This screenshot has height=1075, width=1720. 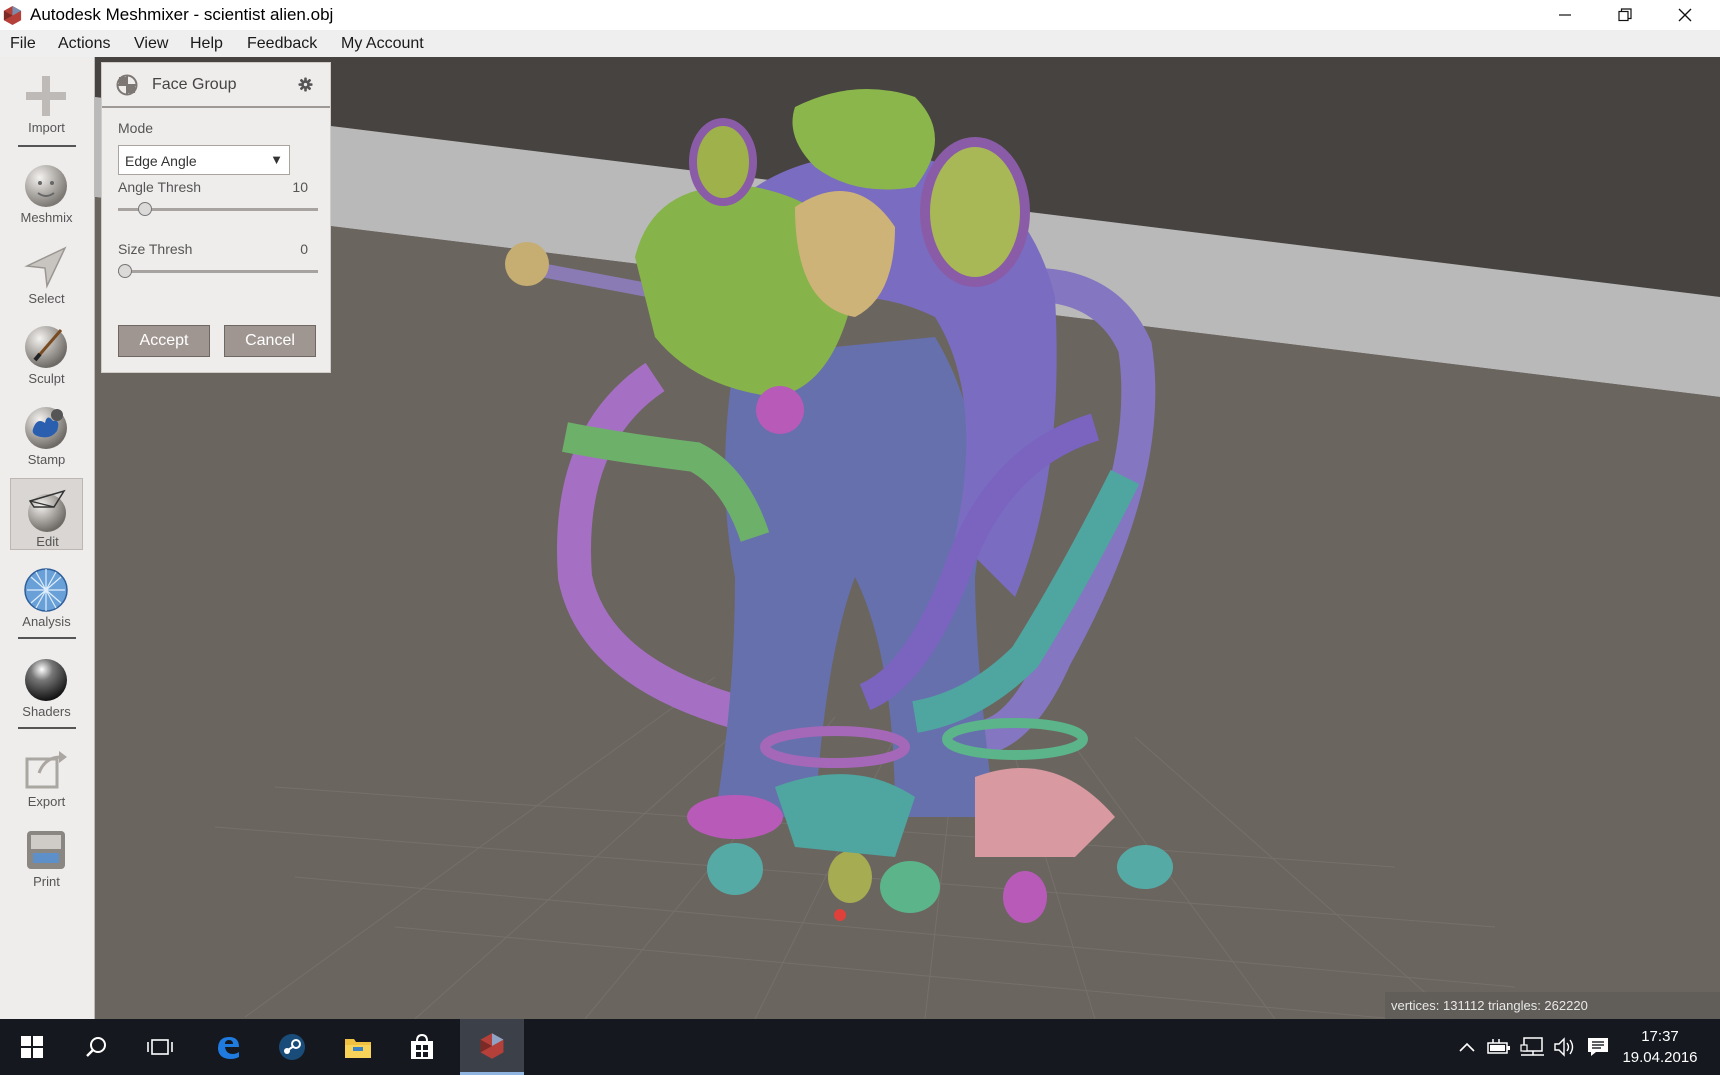 I want to click on chevron-up-icon, so click(x=1467, y=1047).